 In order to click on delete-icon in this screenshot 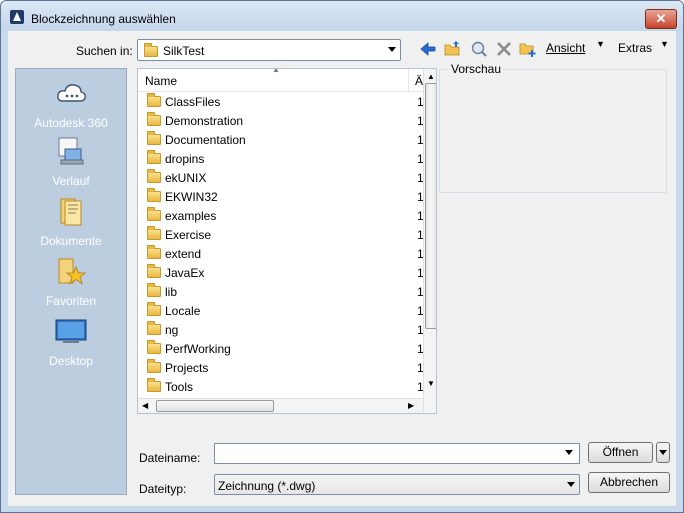, I will do `click(504, 49)`.